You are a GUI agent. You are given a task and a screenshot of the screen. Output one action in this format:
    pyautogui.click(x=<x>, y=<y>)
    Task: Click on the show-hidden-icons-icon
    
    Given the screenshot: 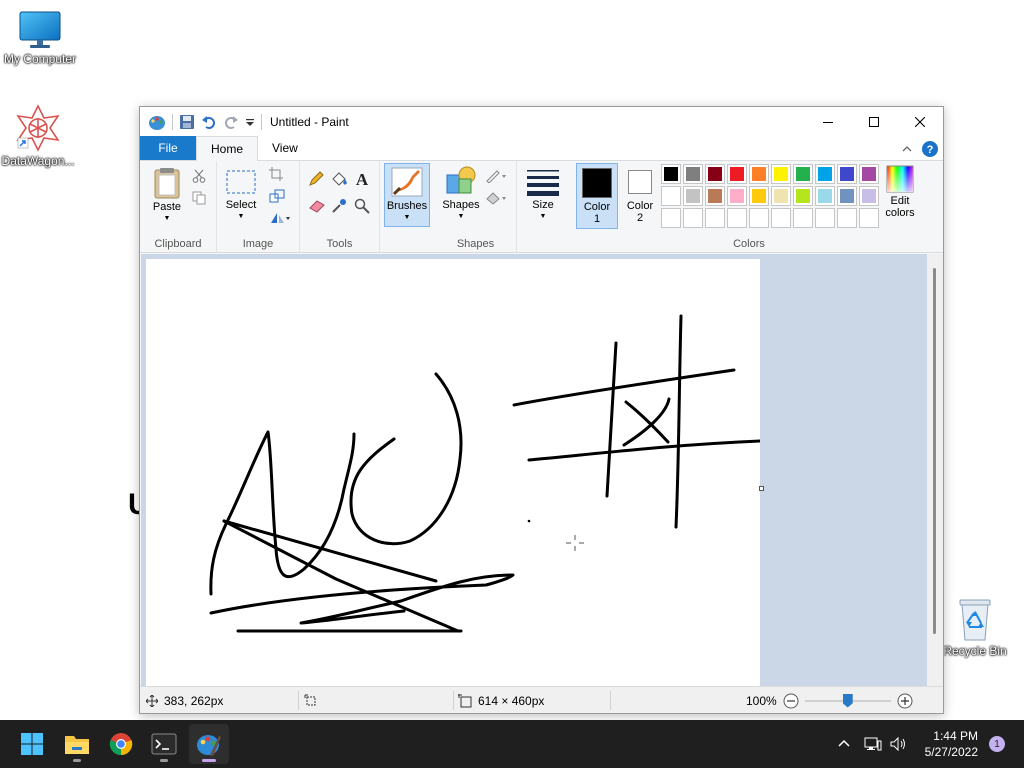 What is the action you would take?
    pyautogui.click(x=844, y=744)
    